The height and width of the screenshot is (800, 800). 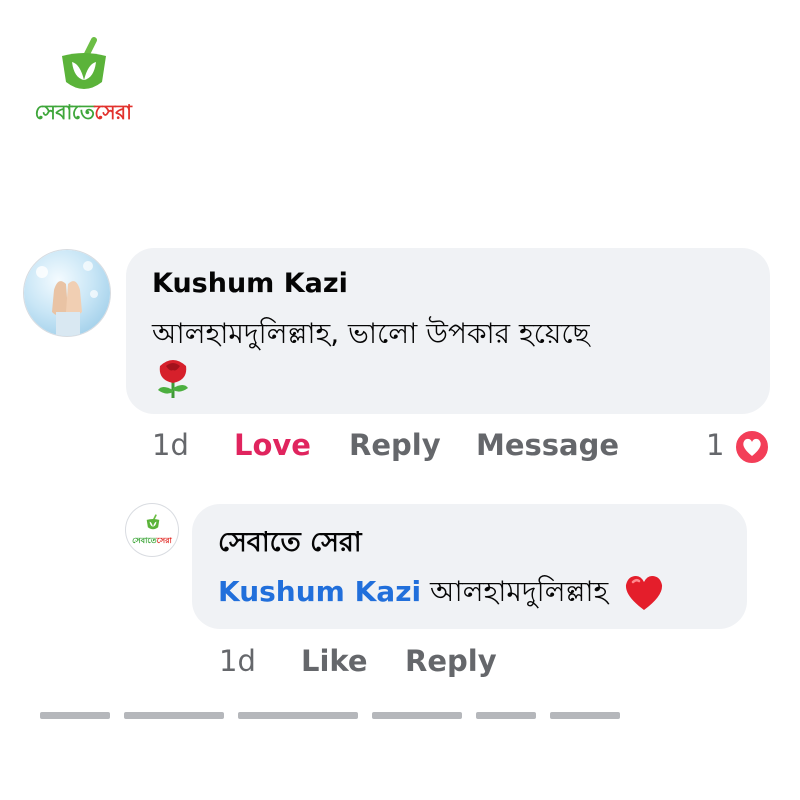 What do you see at coordinates (152, 540) in the screenshot?
I see `page-avatar-text: সেবাতেসেরা` at bounding box center [152, 540].